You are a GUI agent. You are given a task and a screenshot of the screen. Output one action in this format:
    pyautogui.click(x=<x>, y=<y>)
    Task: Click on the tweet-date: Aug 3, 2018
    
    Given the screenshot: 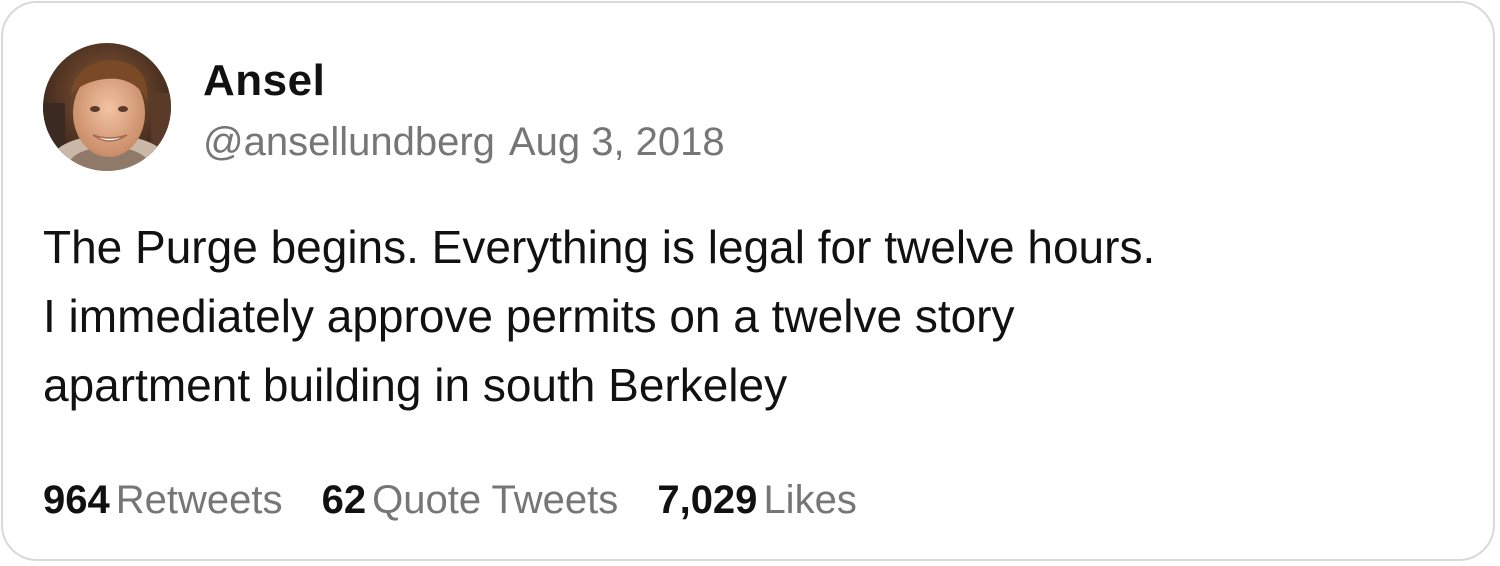 What is the action you would take?
    pyautogui.click(x=617, y=142)
    